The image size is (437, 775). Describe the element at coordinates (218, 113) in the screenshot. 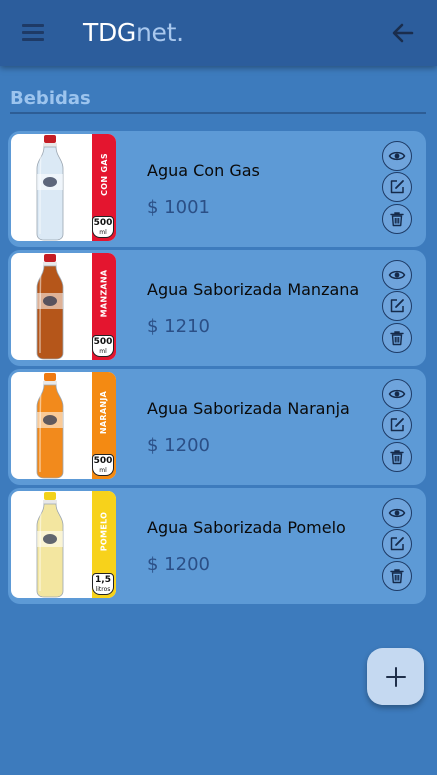

I see `section-divider` at that location.